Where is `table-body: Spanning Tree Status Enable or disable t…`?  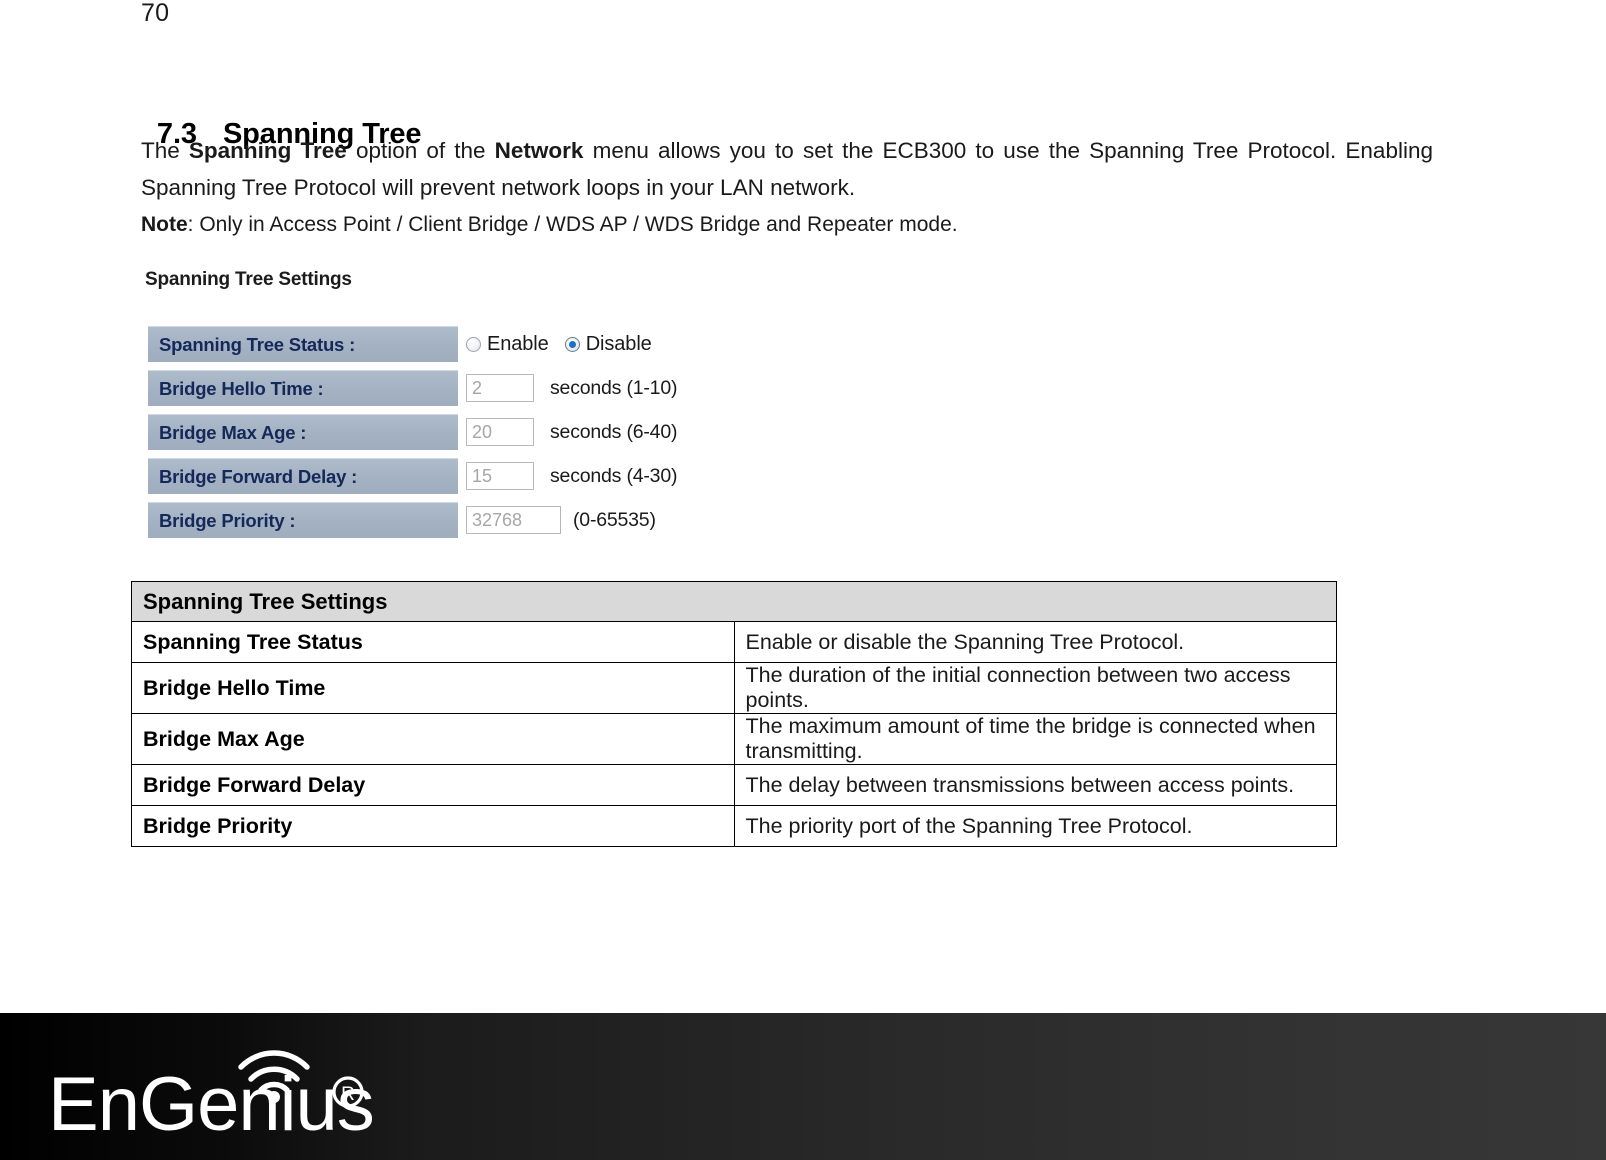
table-body: Spanning Tree Status Enable or disable t… is located at coordinates (734, 734).